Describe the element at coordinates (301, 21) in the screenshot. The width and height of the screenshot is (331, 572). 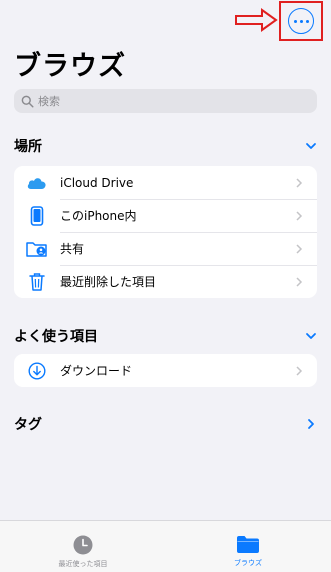
I see `ellipsis-circle-icon` at that location.